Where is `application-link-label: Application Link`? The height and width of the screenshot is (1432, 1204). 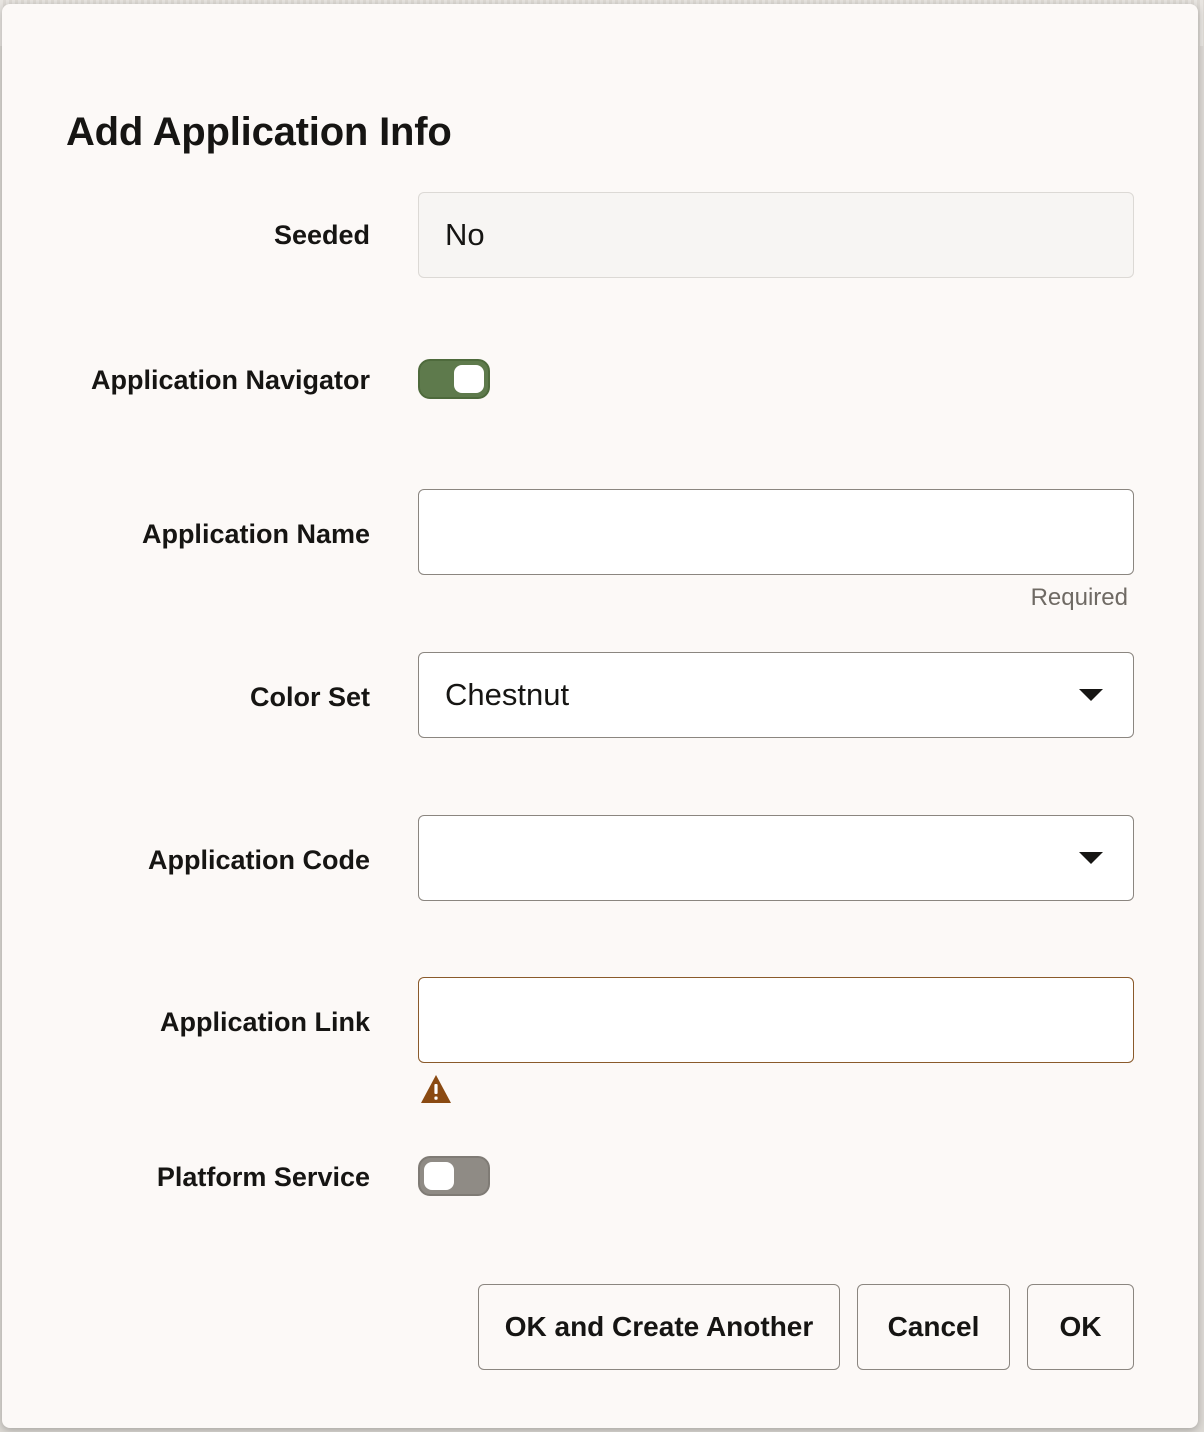 application-link-label: Application Link is located at coordinates (264, 1022).